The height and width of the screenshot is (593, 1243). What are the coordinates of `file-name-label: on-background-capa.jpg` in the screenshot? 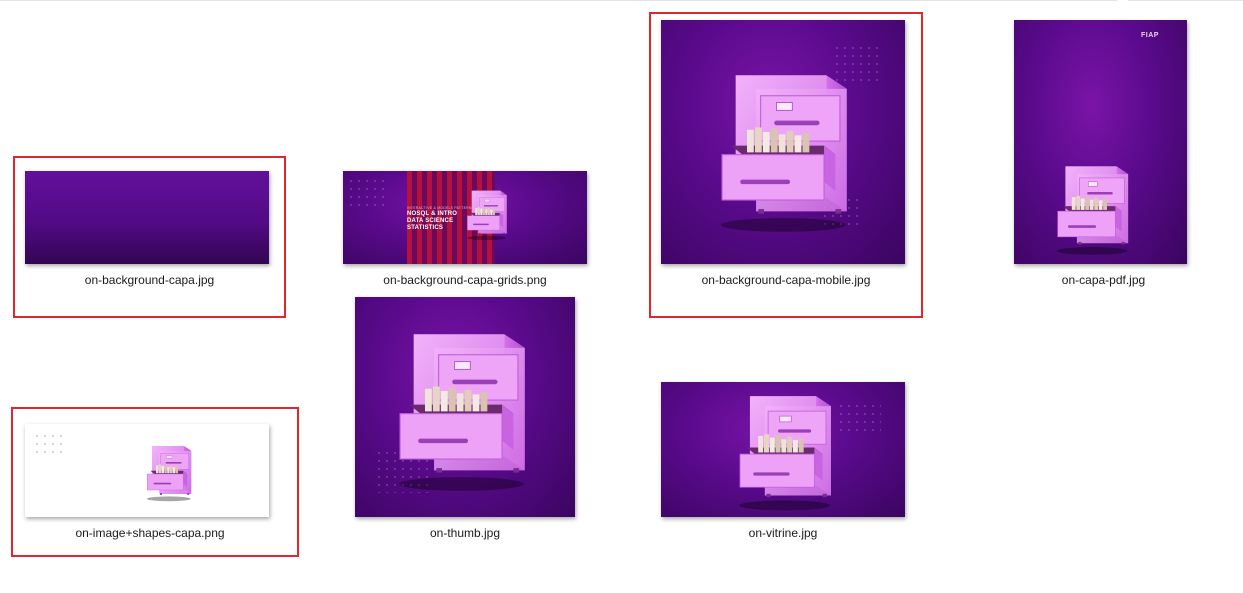 It's located at (149, 280).